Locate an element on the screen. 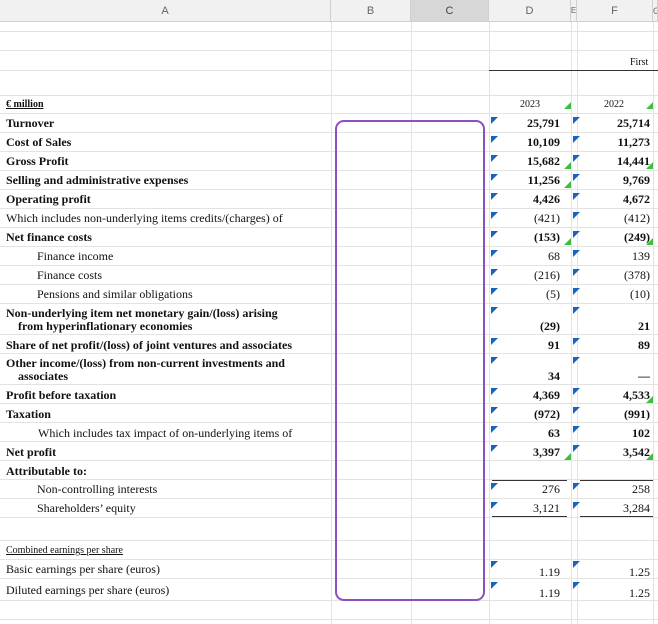 Image resolution: width=658 pixels, height=624 pixels. cell-2022: 11,273 is located at coordinates (634, 142).